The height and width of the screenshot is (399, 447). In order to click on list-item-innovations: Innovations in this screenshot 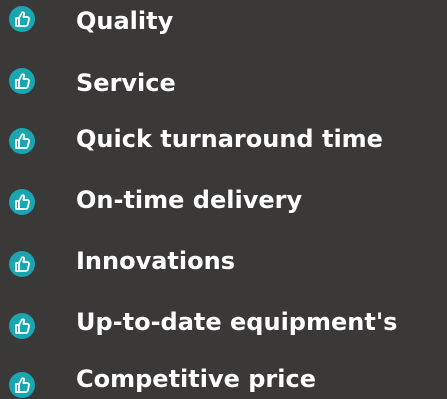, I will do `click(121, 261)`.